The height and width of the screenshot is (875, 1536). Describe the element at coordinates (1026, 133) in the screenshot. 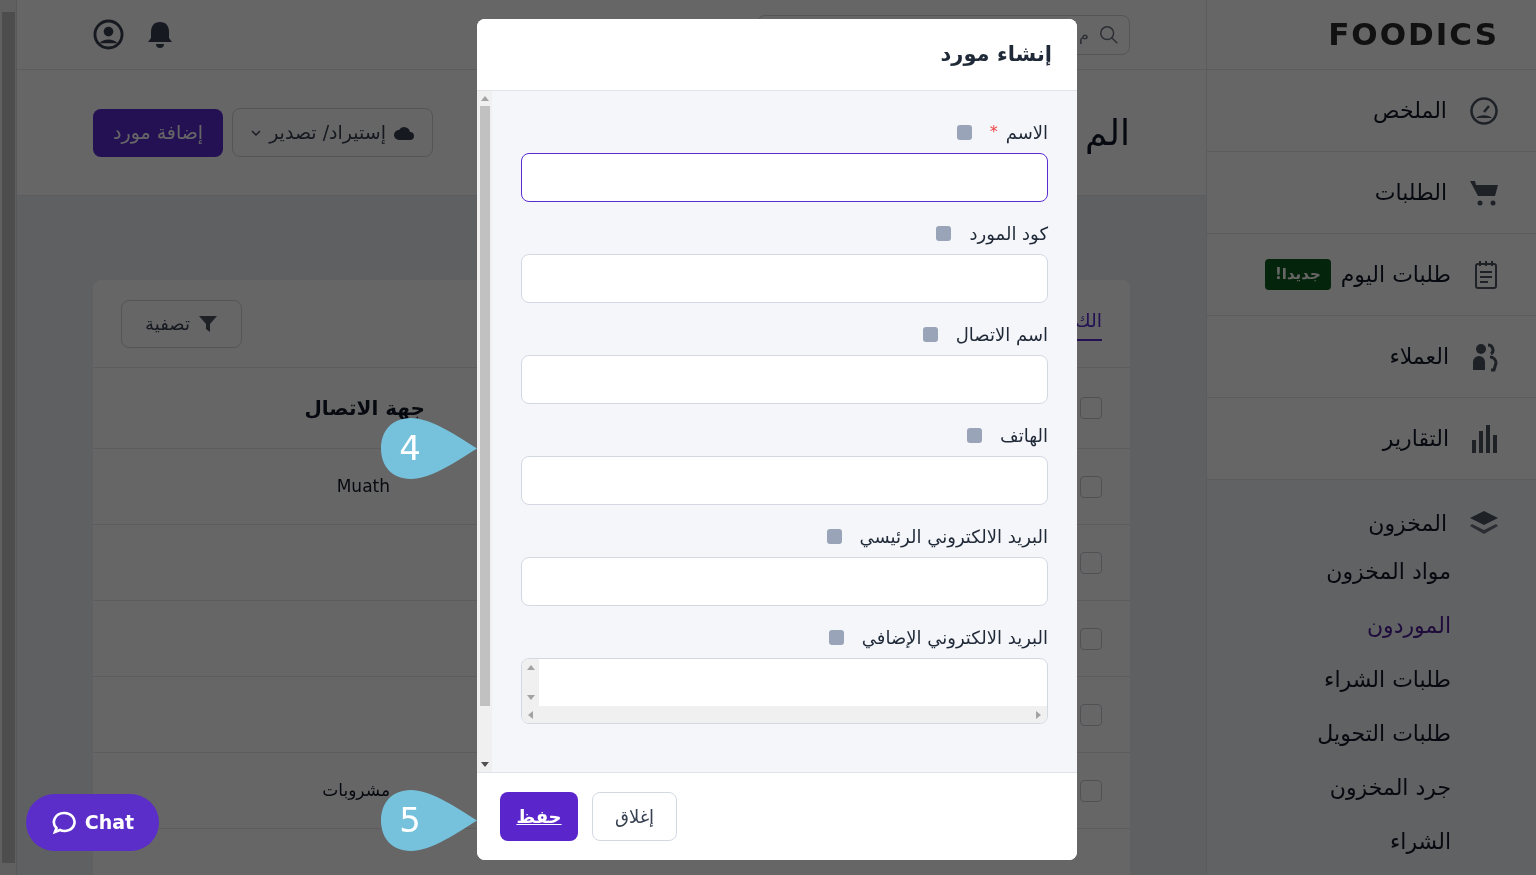

I see `field-label: الاسم` at that location.